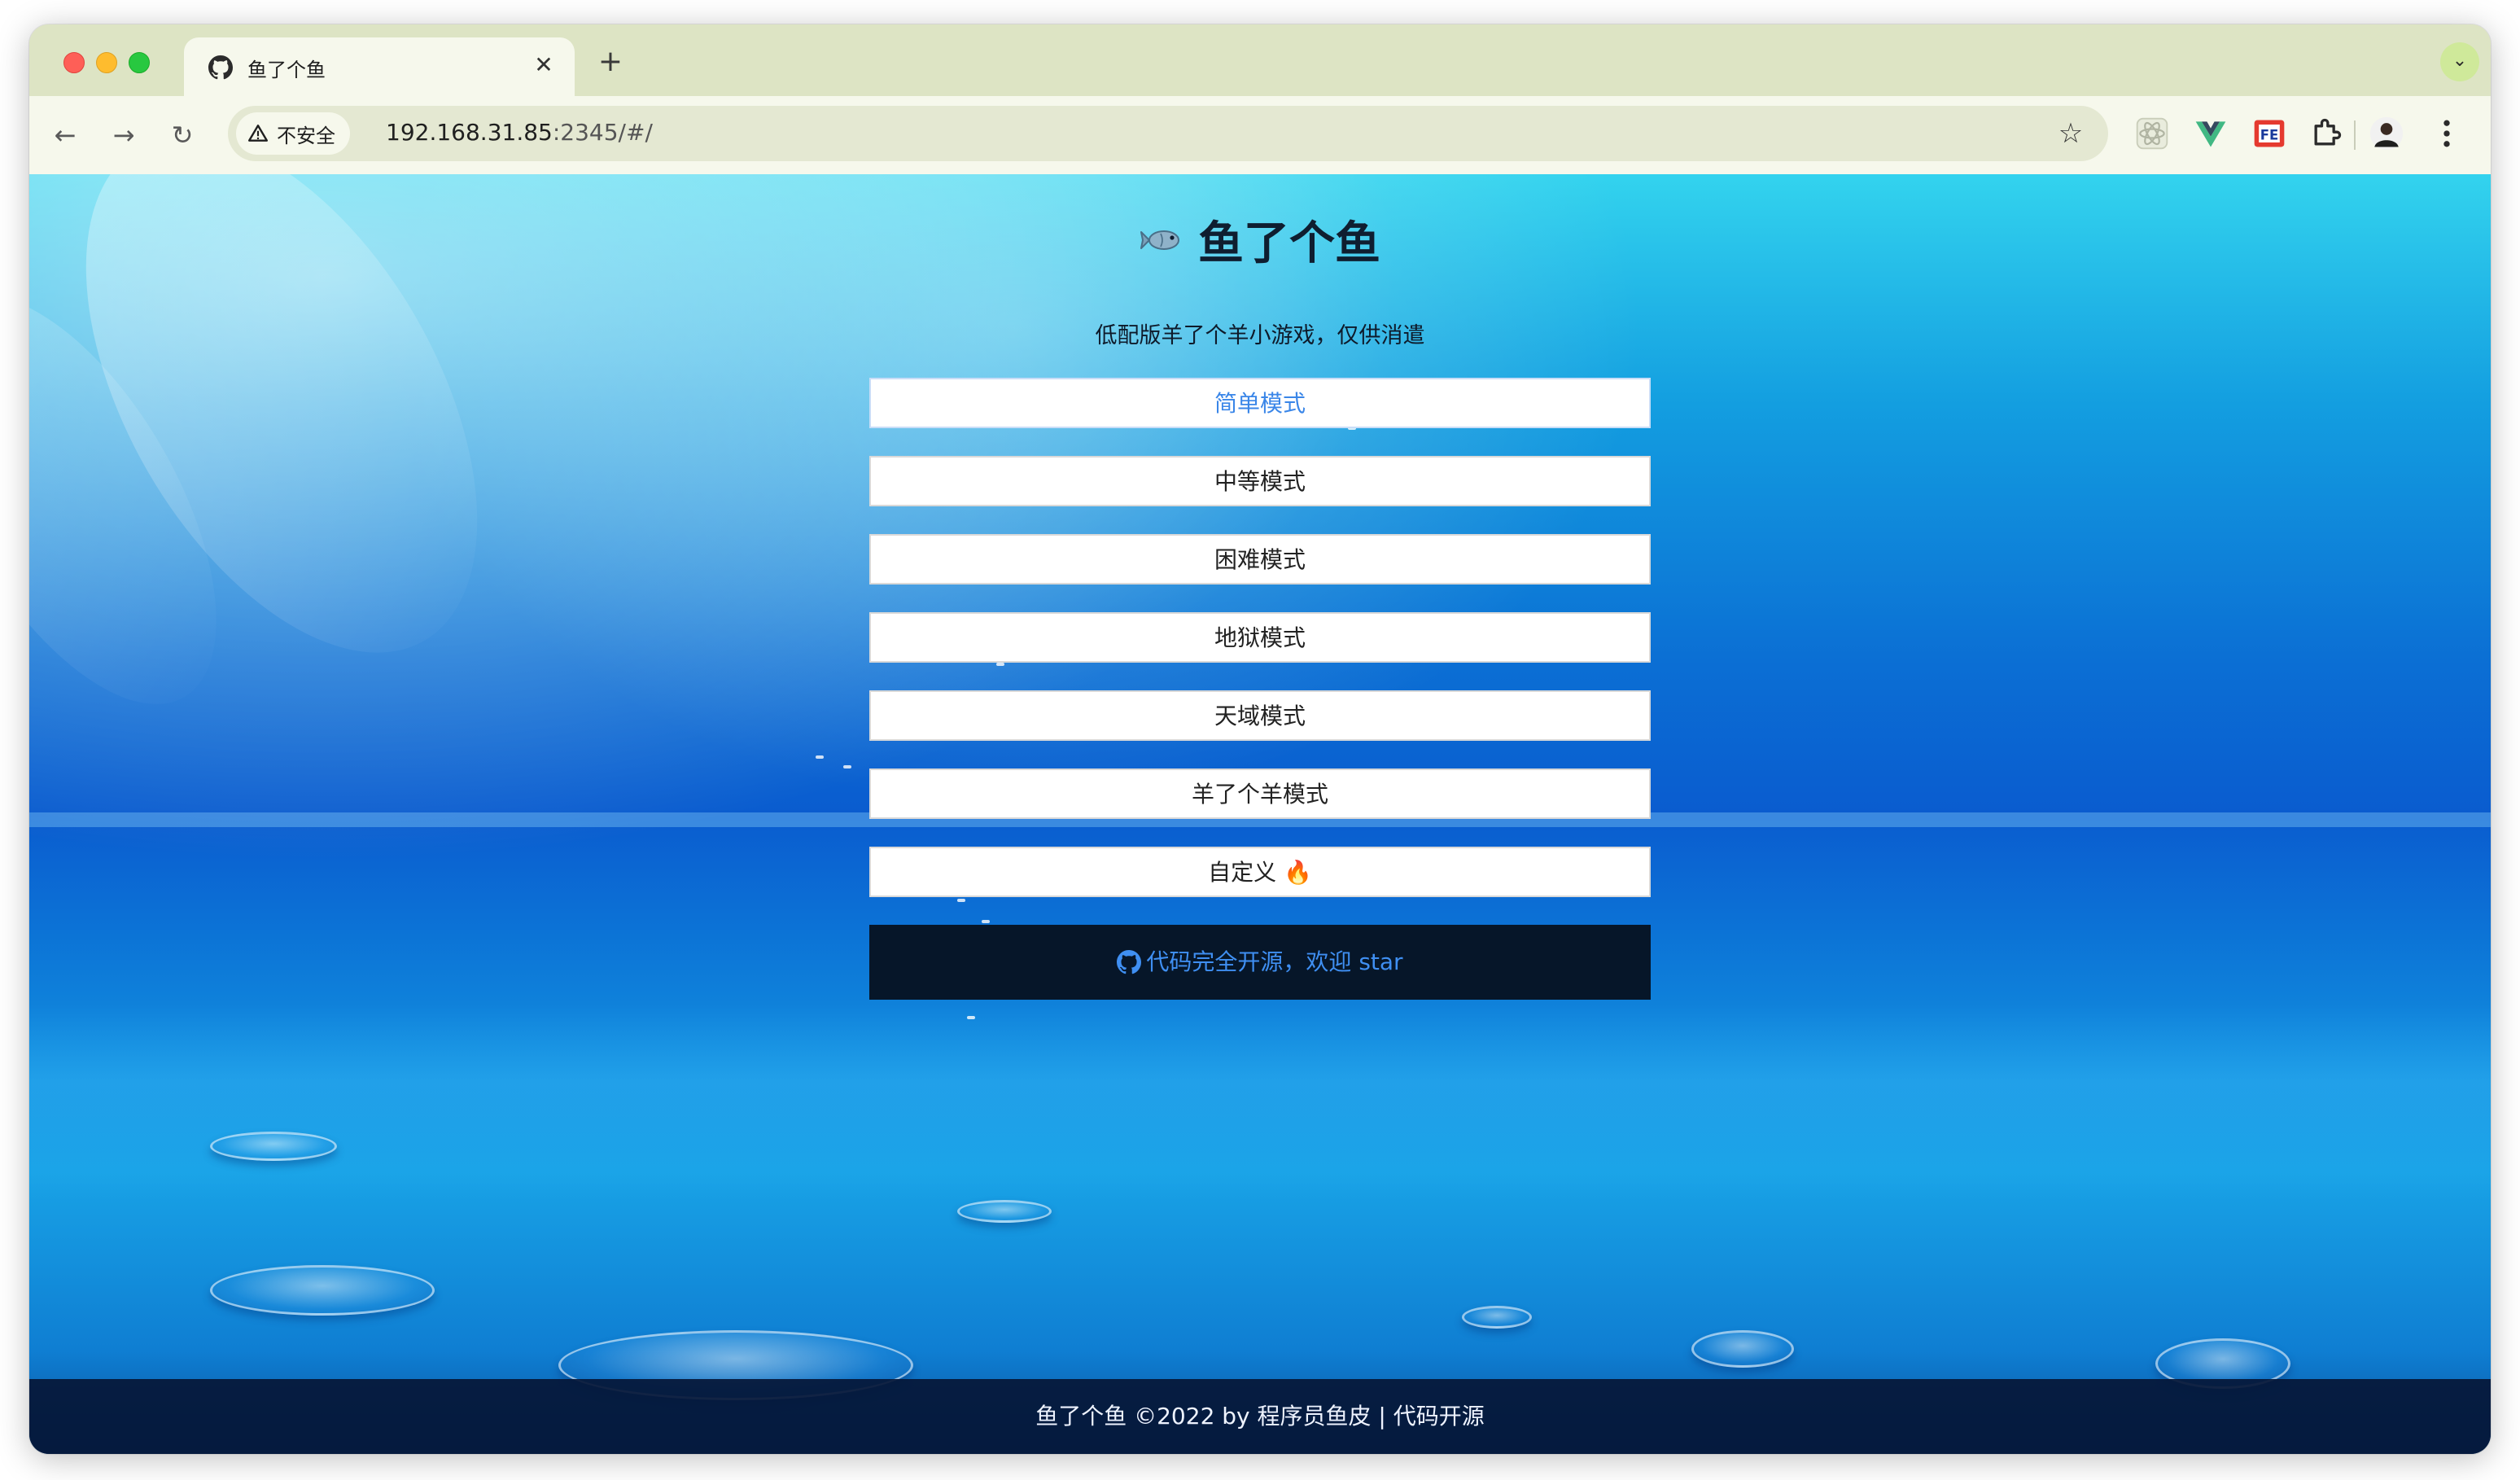 This screenshot has width=2520, height=1480. I want to click on tab-close-icon: ✕, so click(544, 65).